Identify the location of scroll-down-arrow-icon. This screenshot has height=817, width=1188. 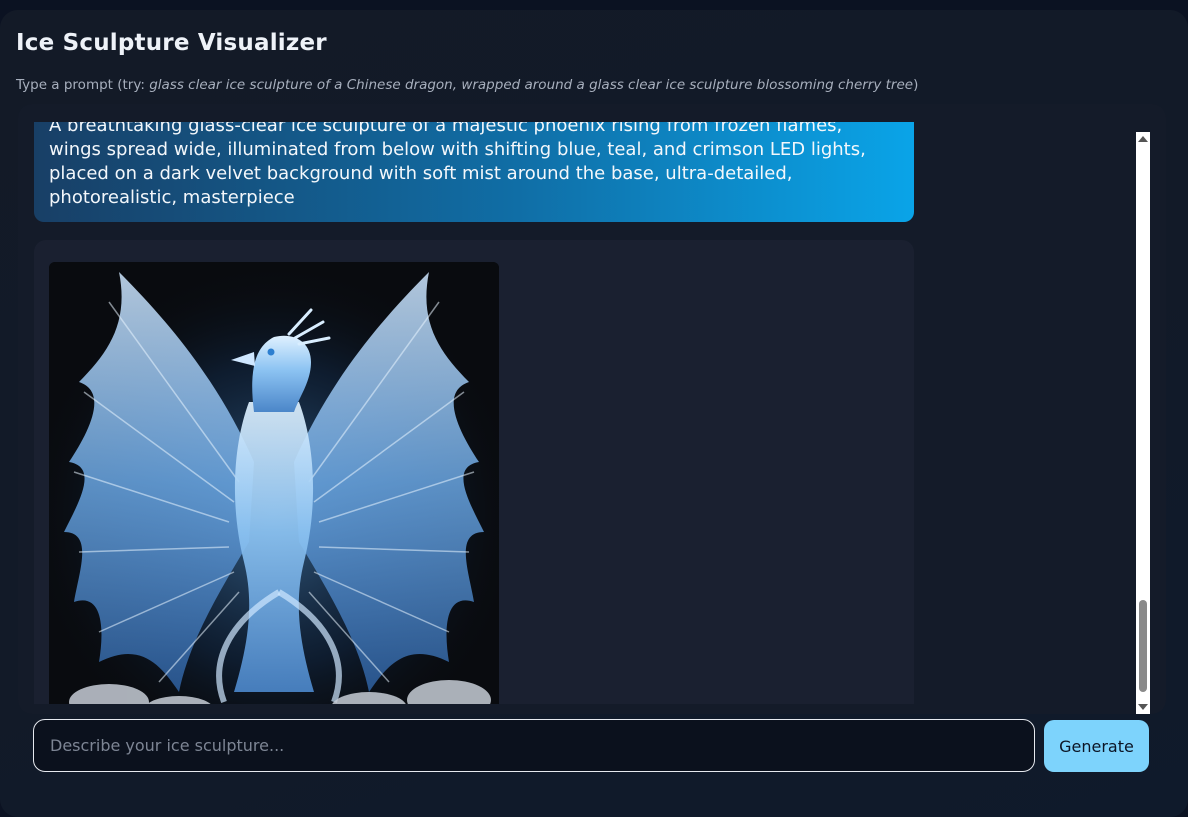
(1143, 707).